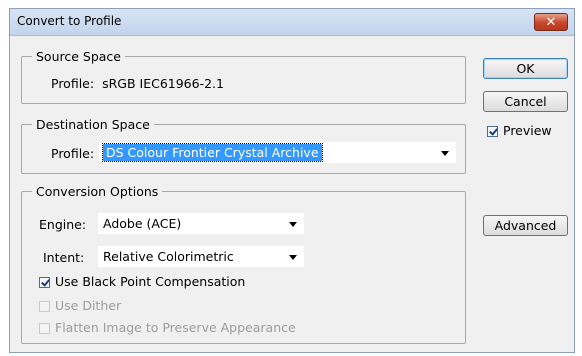 This screenshot has height=356, width=582. I want to click on black-point-label: Use Black Point Compensation, so click(150, 281).